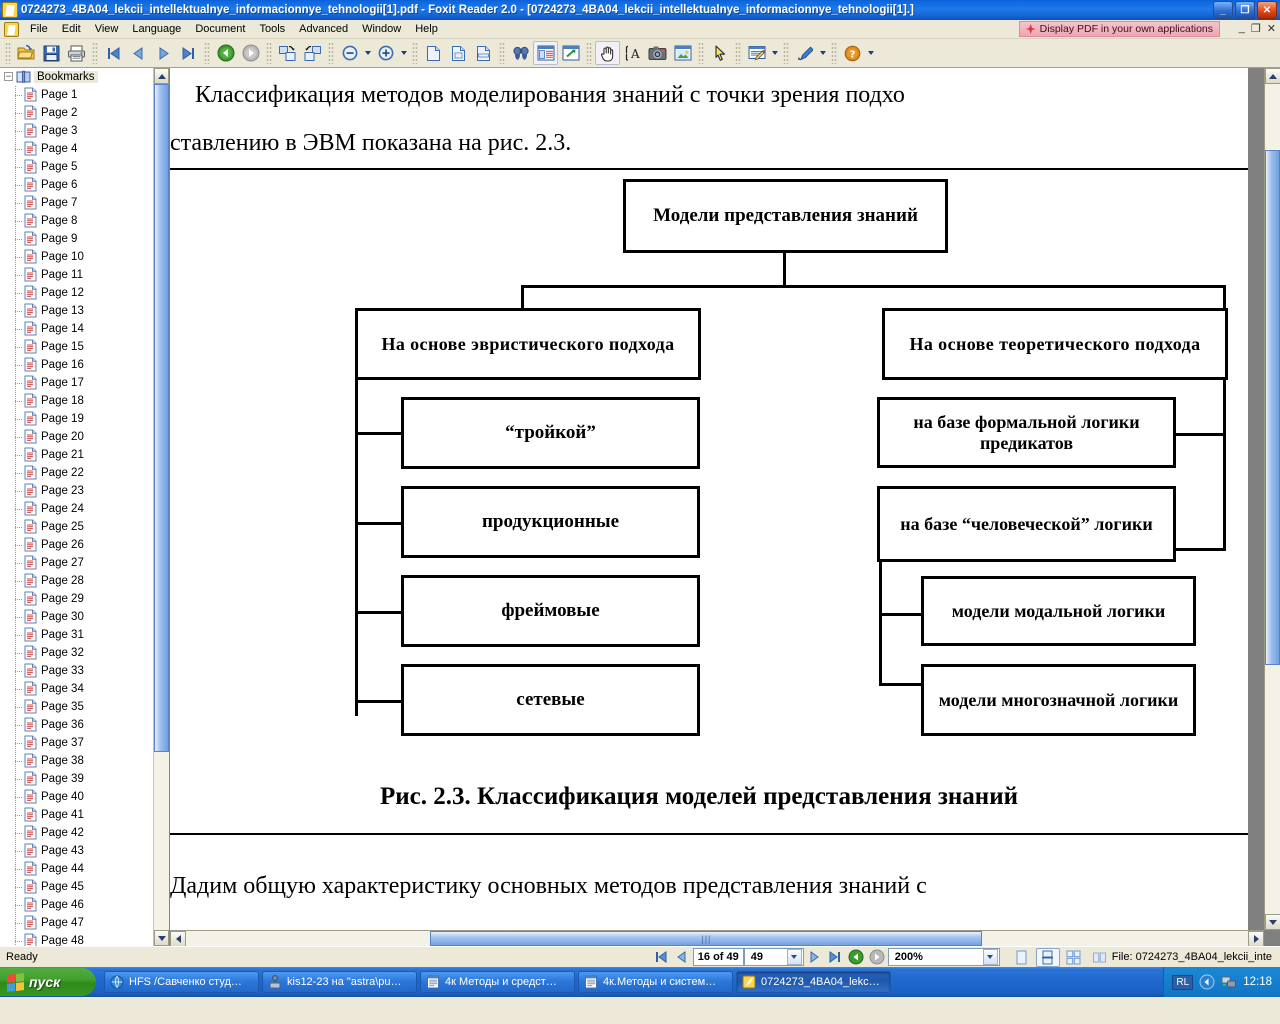 The width and height of the screenshot is (1280, 1024). What do you see at coordinates (84, 94) in the screenshot?
I see `bookmark-item: Page 1` at bounding box center [84, 94].